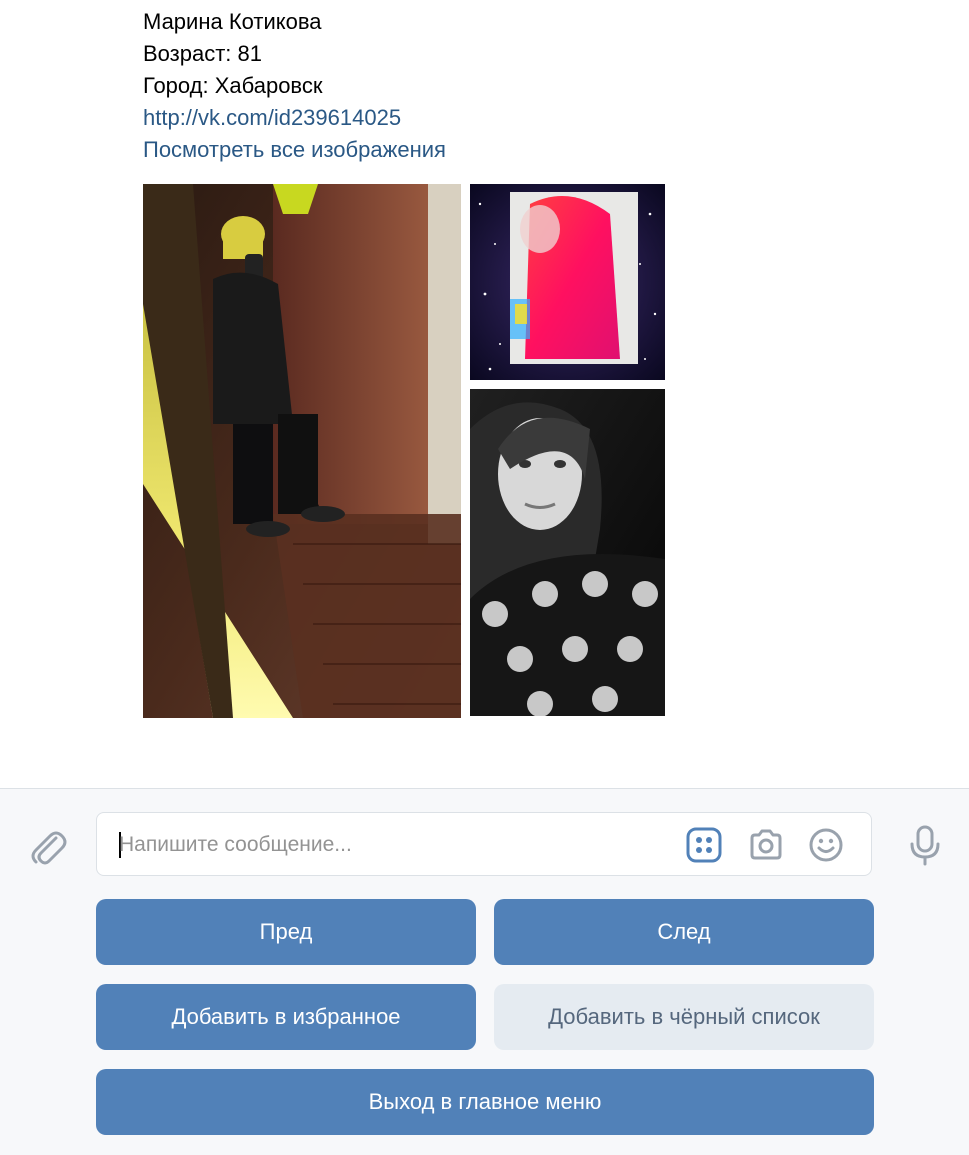  Describe the element at coordinates (485, 1102) in the screenshot. I see `exit-to-main-menu-button: Выход в главное меню` at that location.